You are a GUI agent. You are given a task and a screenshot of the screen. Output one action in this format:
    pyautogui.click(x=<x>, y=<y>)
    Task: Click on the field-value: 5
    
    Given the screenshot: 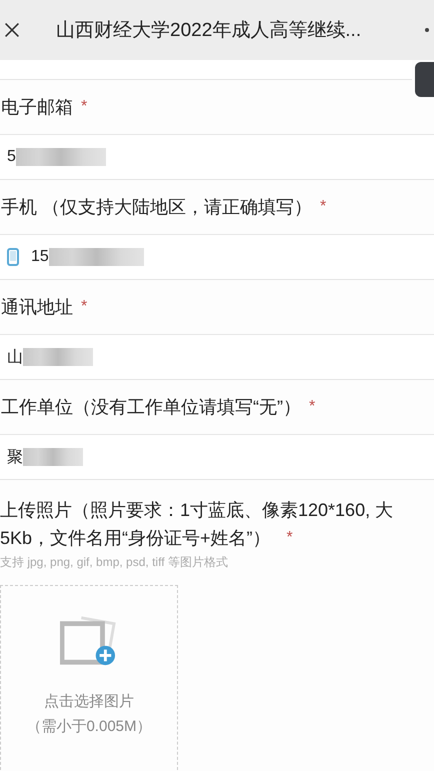 What is the action you would take?
    pyautogui.click(x=11, y=157)
    